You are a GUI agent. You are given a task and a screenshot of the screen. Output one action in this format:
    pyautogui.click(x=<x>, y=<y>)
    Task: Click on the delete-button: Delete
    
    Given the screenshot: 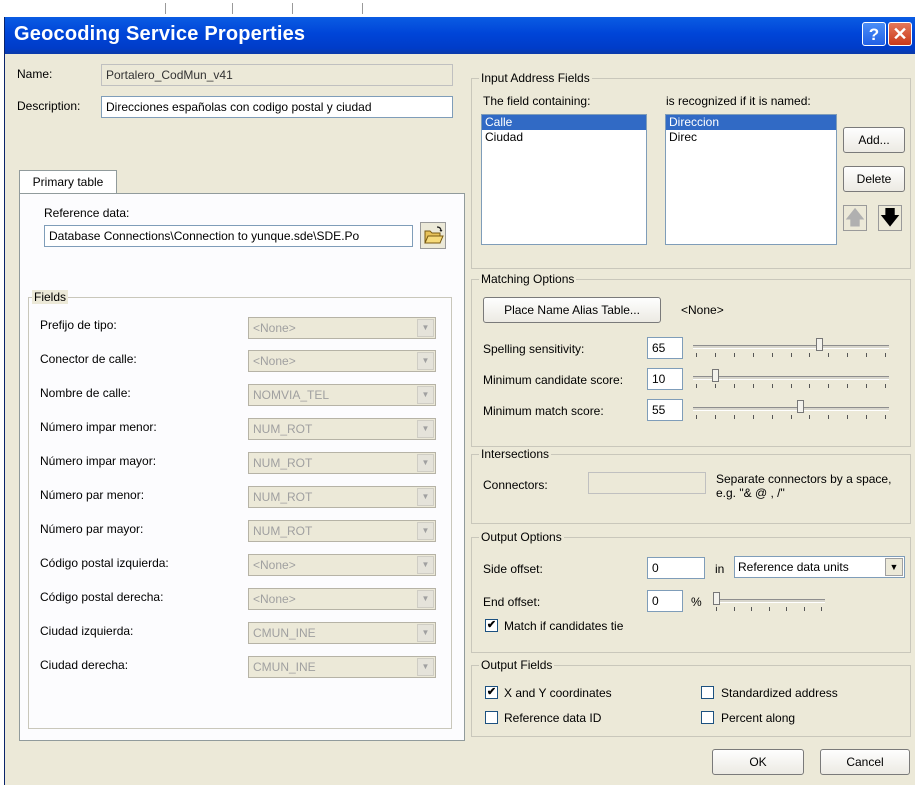 What is the action you would take?
    pyautogui.click(x=874, y=179)
    